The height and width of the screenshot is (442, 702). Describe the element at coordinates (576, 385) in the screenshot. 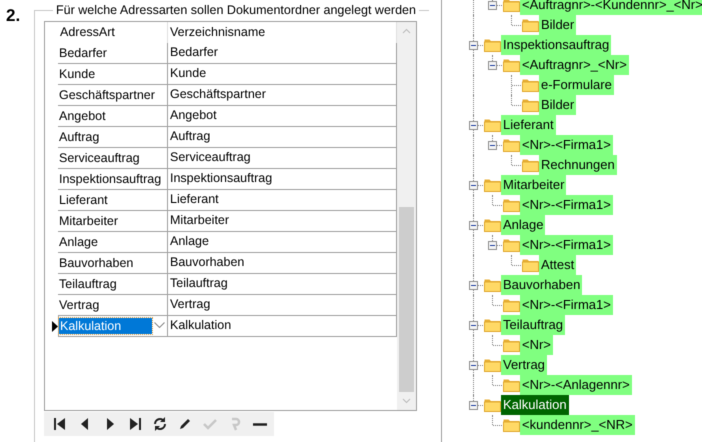

I see `tree-item: <Nr>-<Anlagennr>` at that location.